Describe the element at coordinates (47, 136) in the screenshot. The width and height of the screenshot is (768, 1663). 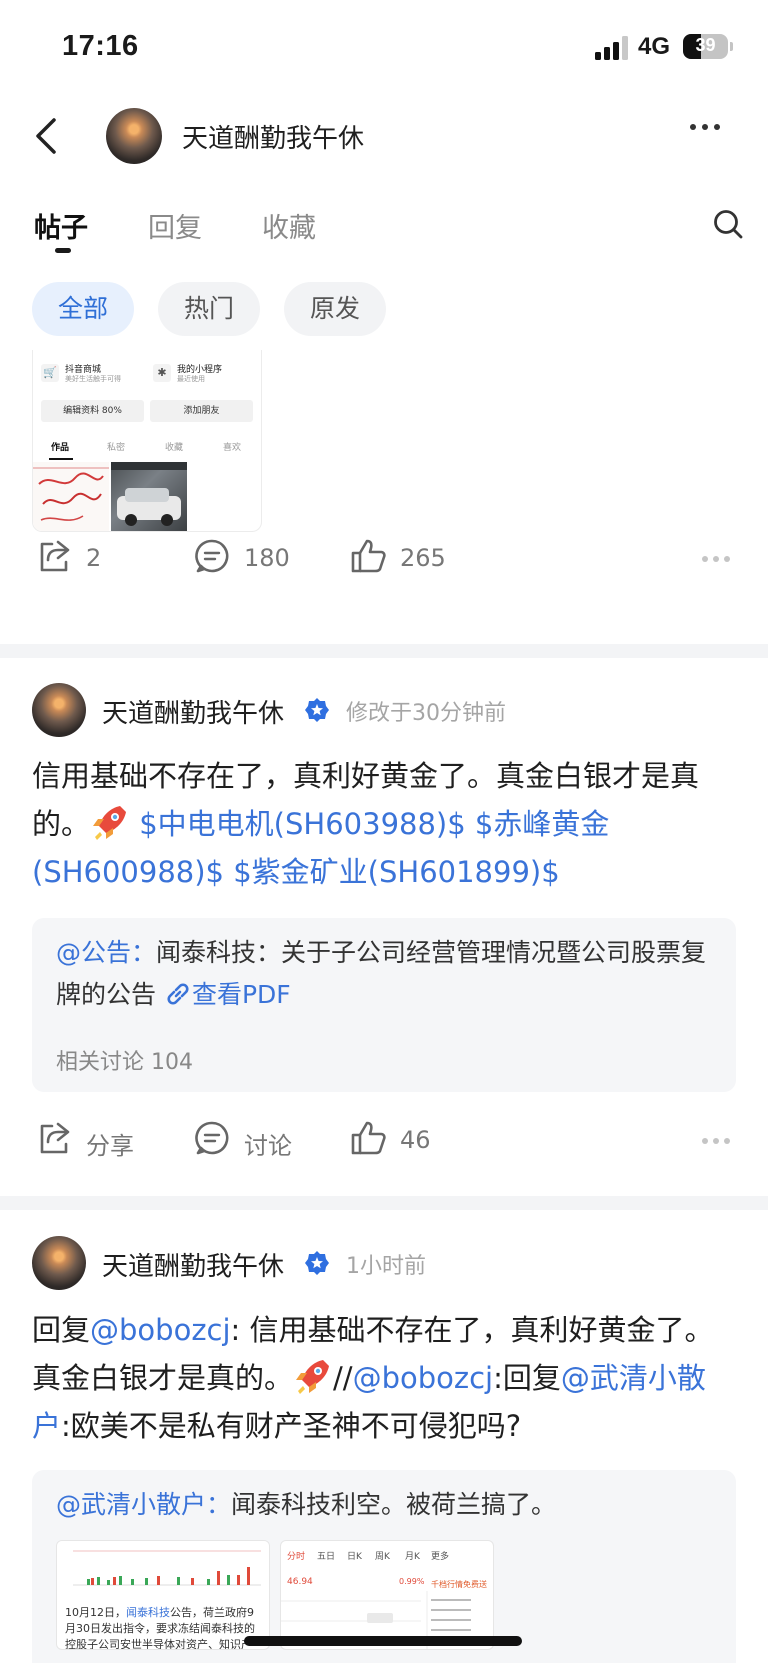
I see `back-arrow-icon` at that location.